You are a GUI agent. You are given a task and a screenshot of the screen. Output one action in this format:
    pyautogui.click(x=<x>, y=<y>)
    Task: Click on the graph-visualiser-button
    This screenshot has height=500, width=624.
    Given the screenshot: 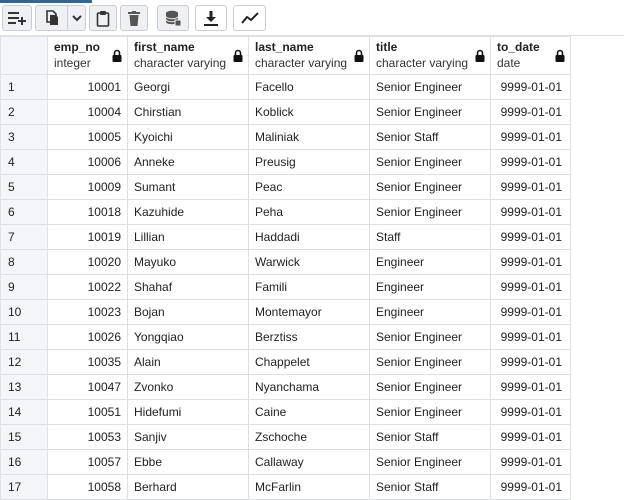 What is the action you would take?
    pyautogui.click(x=249, y=18)
    